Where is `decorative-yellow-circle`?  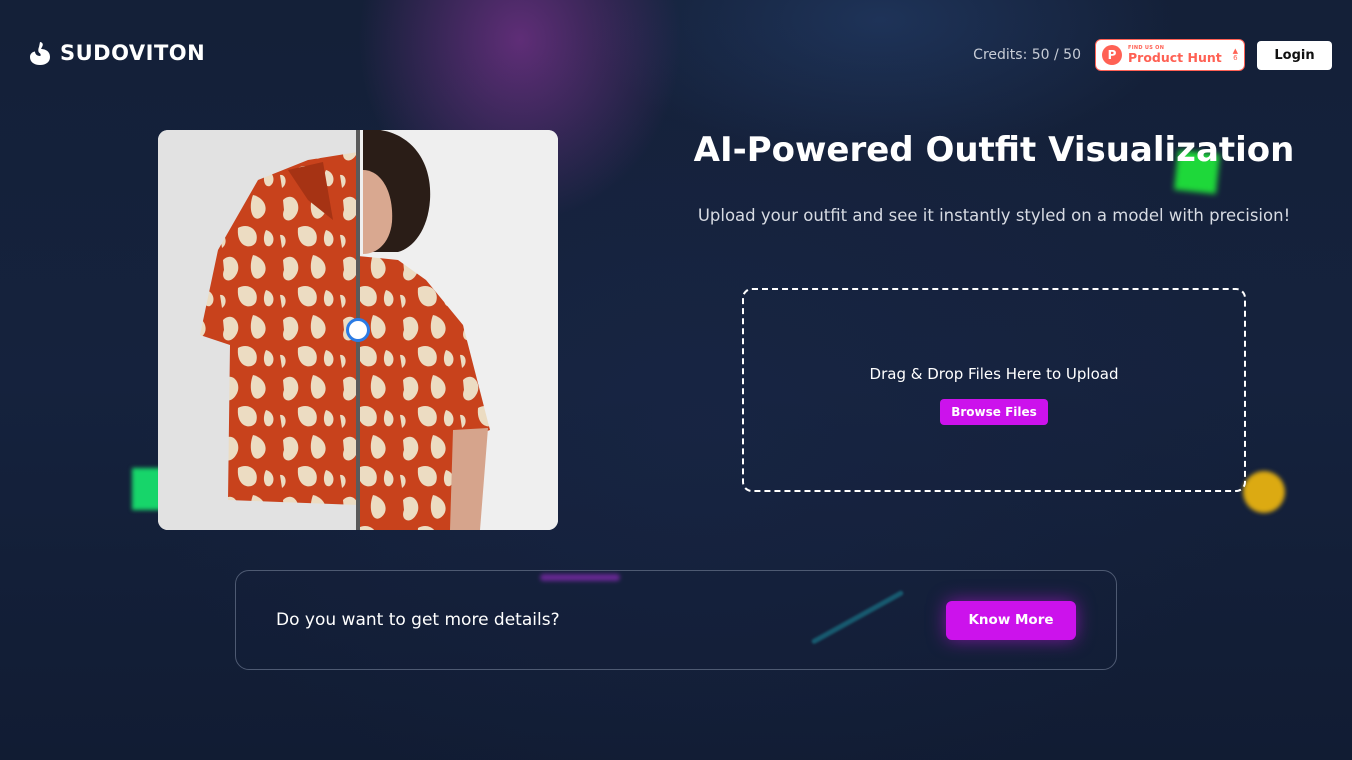
decorative-yellow-circle is located at coordinates (1264, 492).